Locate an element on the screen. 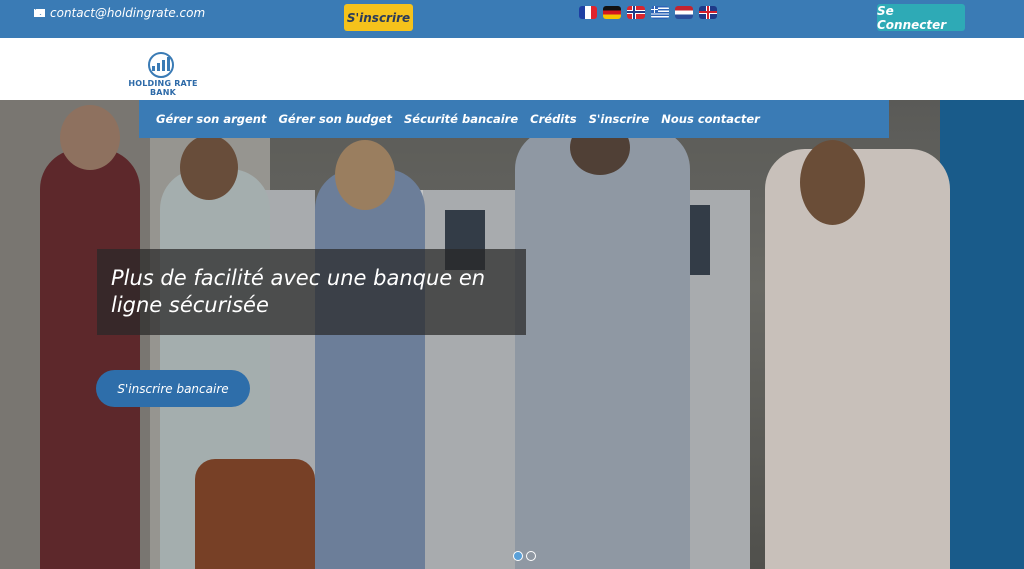 The height and width of the screenshot is (569, 1024). language-selector is located at coordinates (648, 12).